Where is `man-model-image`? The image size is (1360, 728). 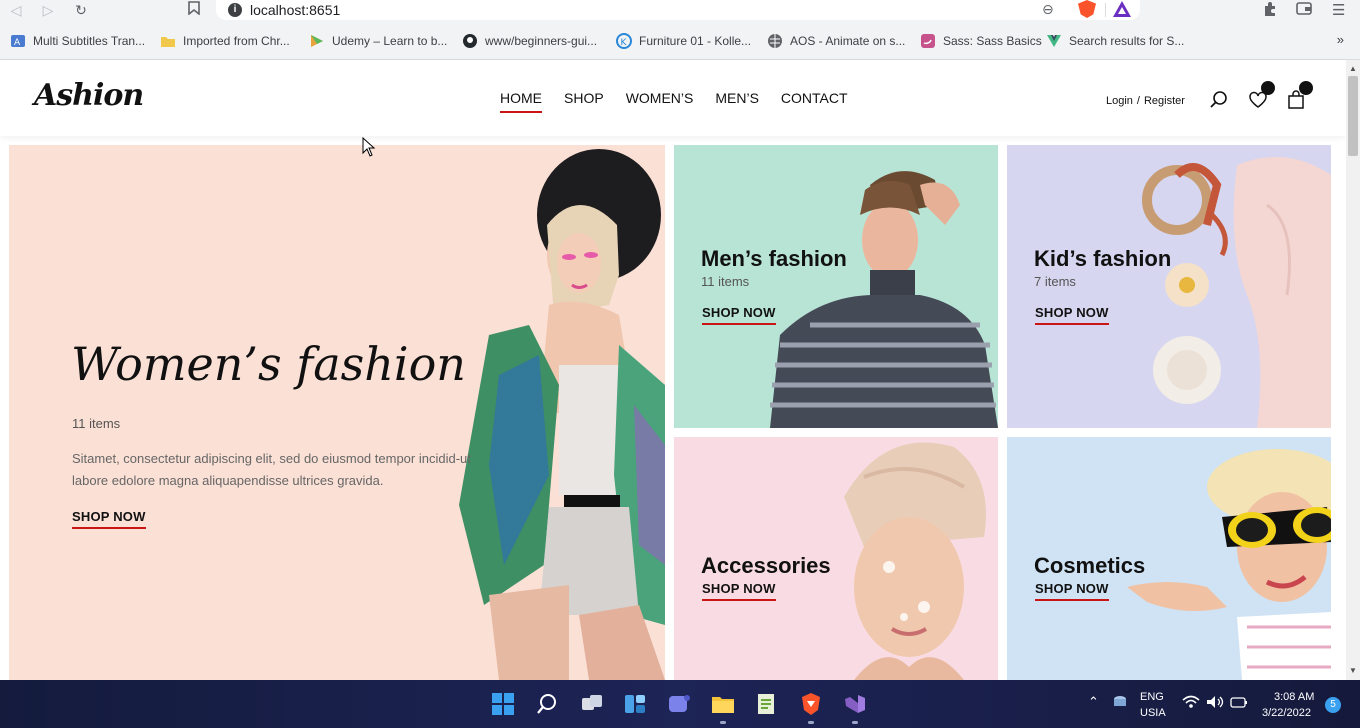 man-model-image is located at coordinates (884, 299).